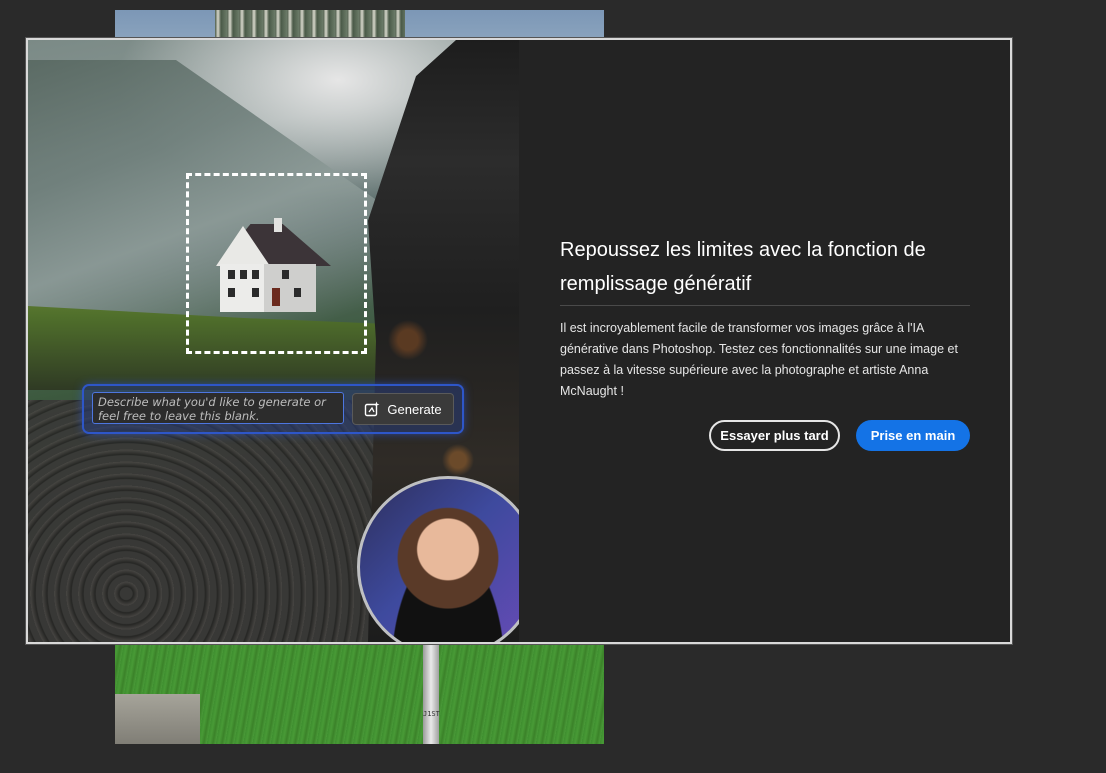  I want to click on background-house-facade, so click(310, 24).